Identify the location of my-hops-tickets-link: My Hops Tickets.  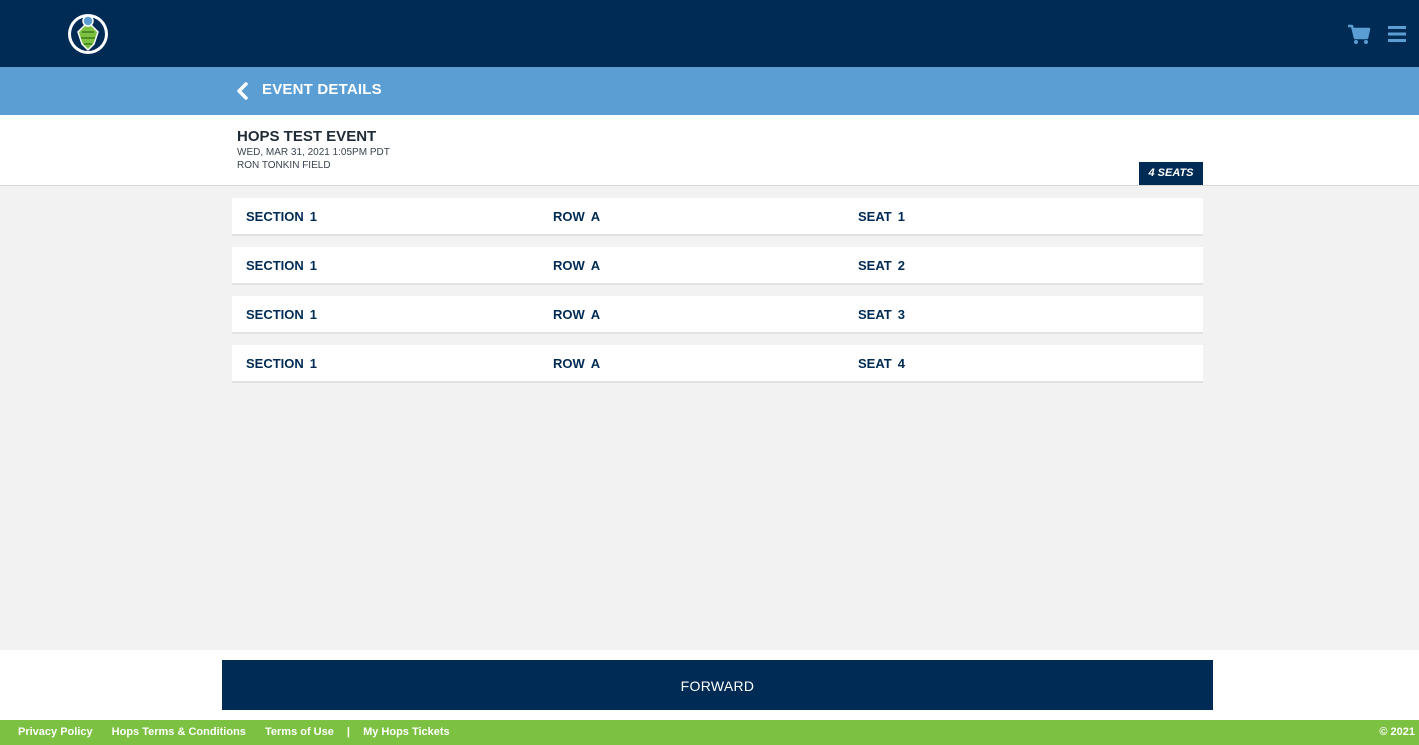
(406, 732).